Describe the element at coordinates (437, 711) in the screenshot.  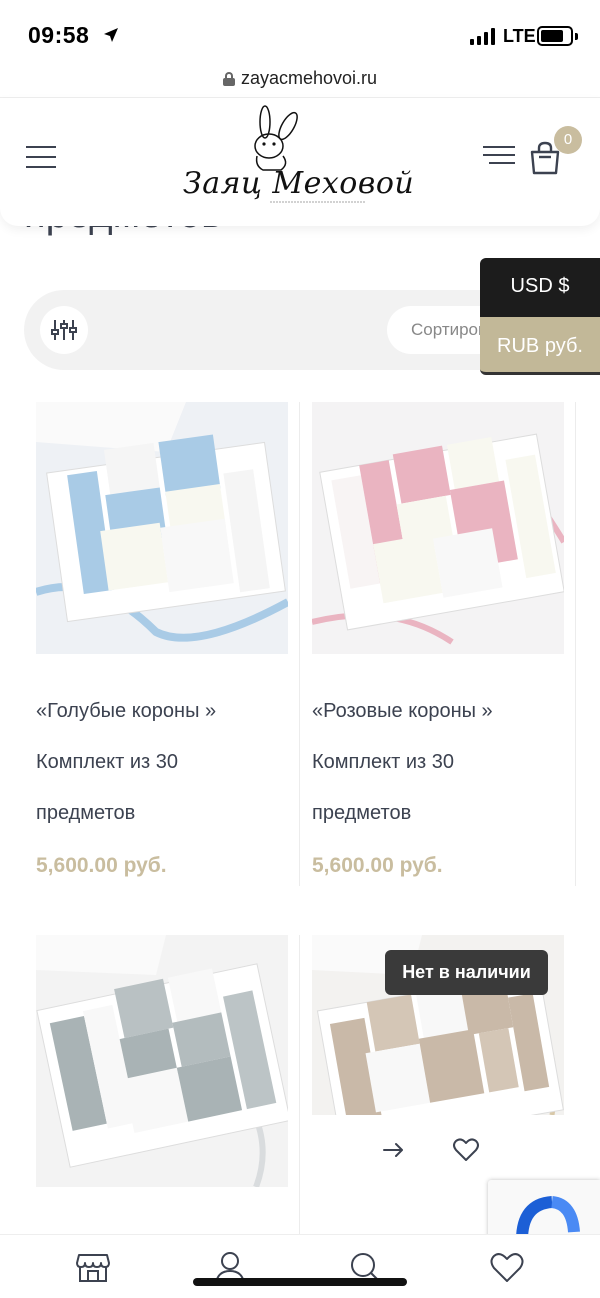
I see `product-title: «Розовые короны »` at that location.